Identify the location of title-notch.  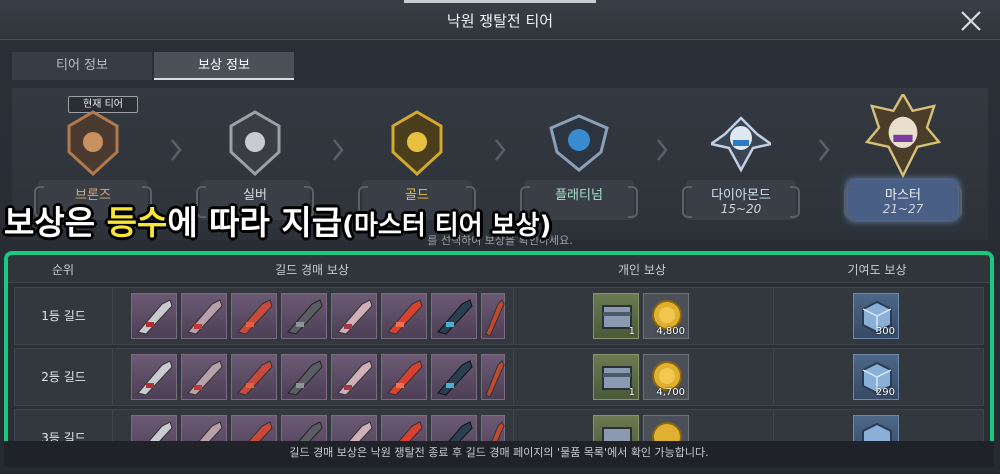
(500, 1).